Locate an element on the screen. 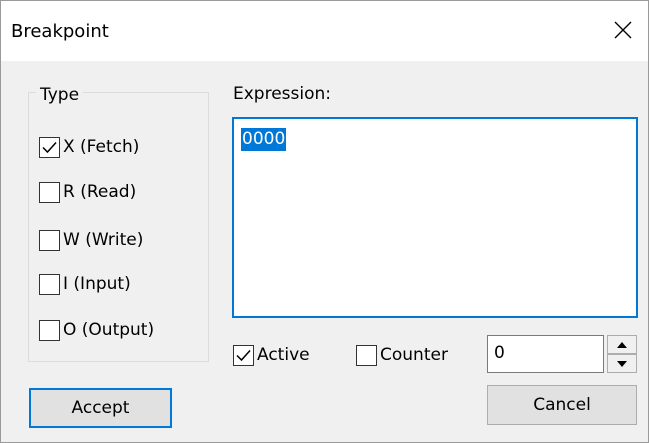 The width and height of the screenshot is (649, 443). expression-label: Expression: is located at coordinates (282, 94).